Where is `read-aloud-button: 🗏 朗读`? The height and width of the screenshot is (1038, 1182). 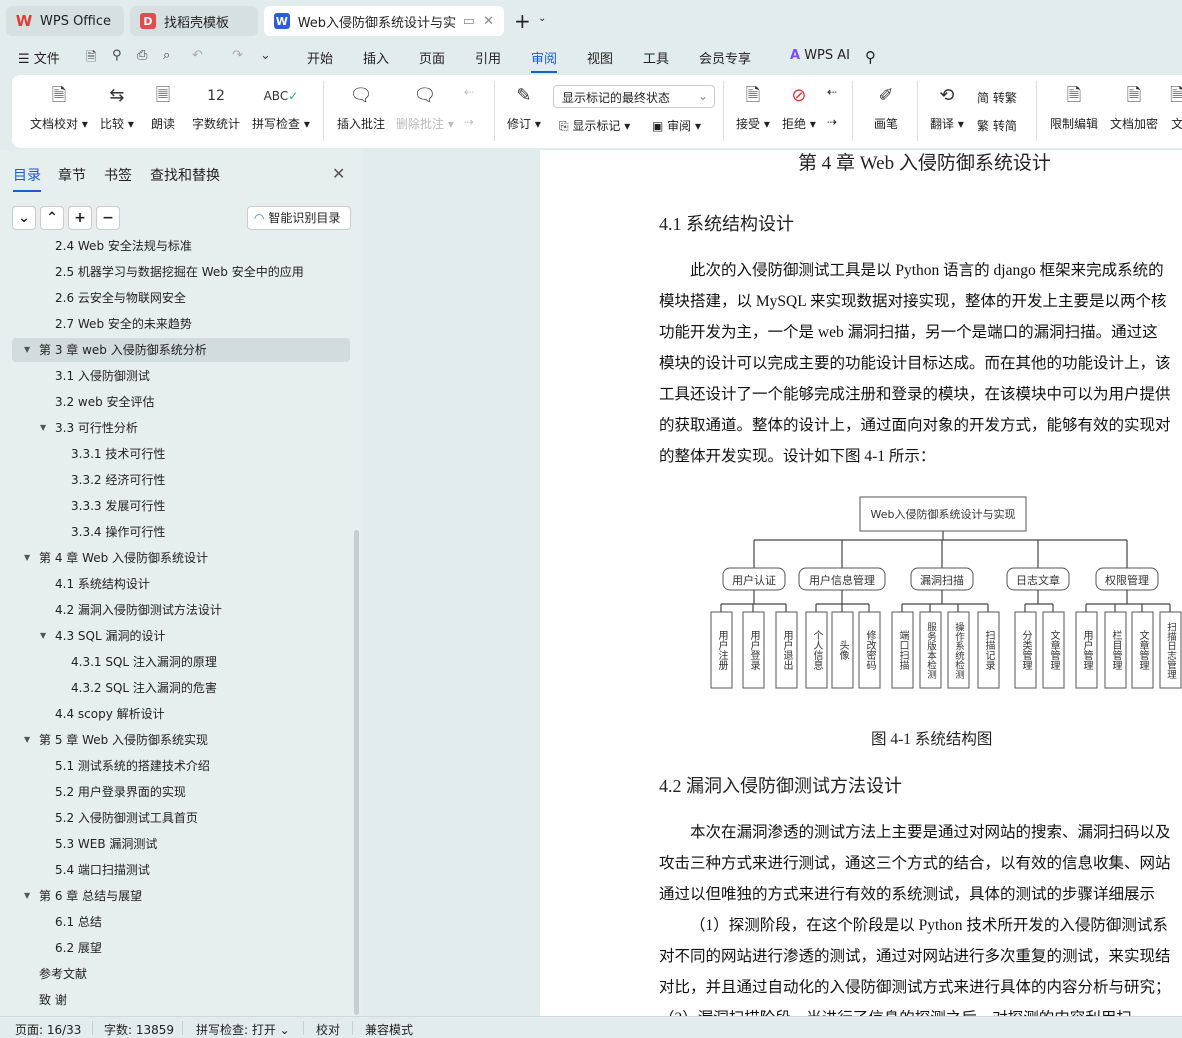 read-aloud-button: 🗏 朗读 is located at coordinates (163, 107).